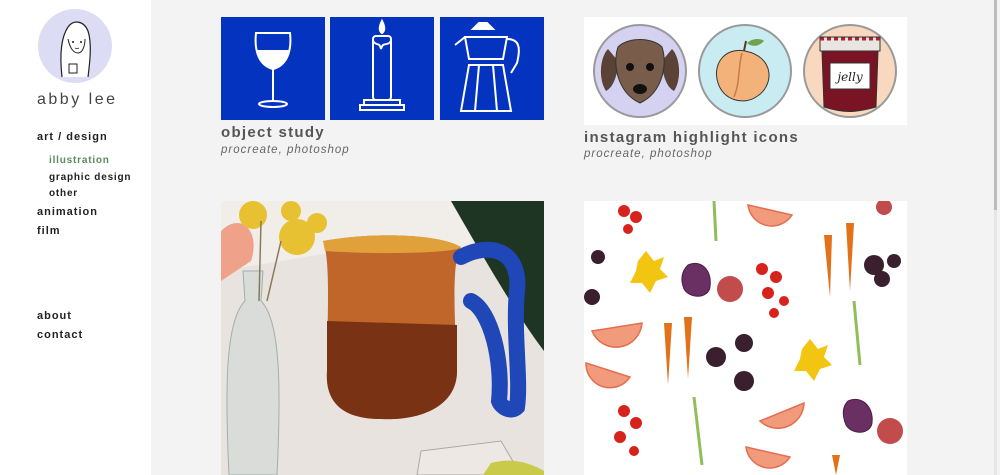 The image size is (1000, 475). What do you see at coordinates (79, 160) in the screenshot?
I see `nav-illustration: illustration` at bounding box center [79, 160].